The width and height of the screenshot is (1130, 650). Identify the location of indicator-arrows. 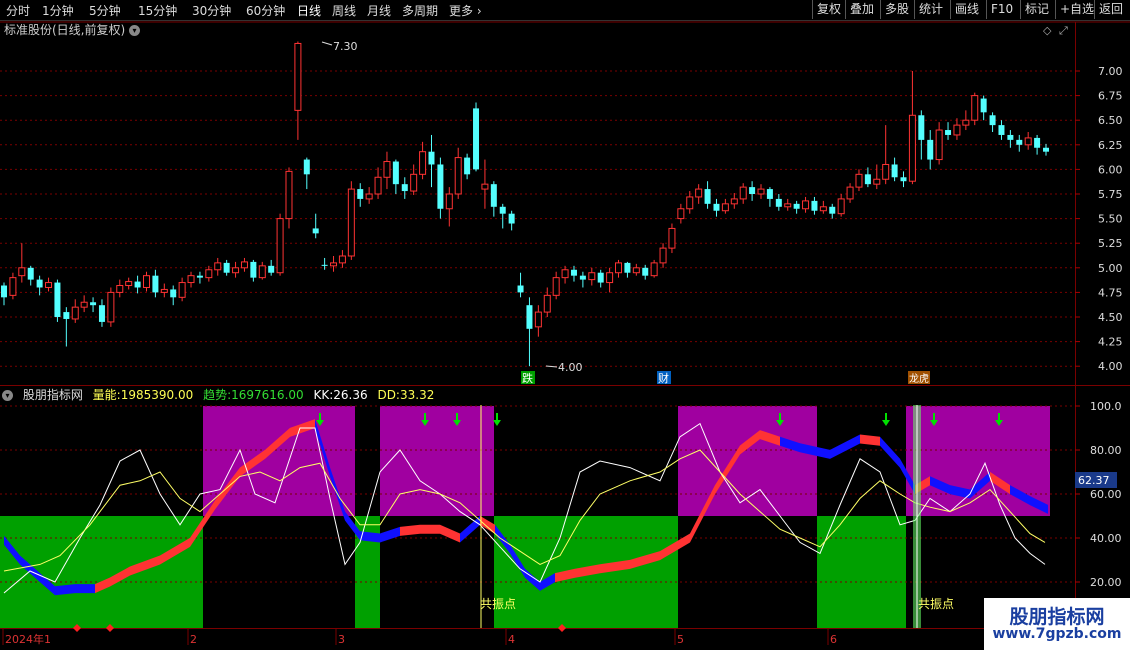
(659, 419).